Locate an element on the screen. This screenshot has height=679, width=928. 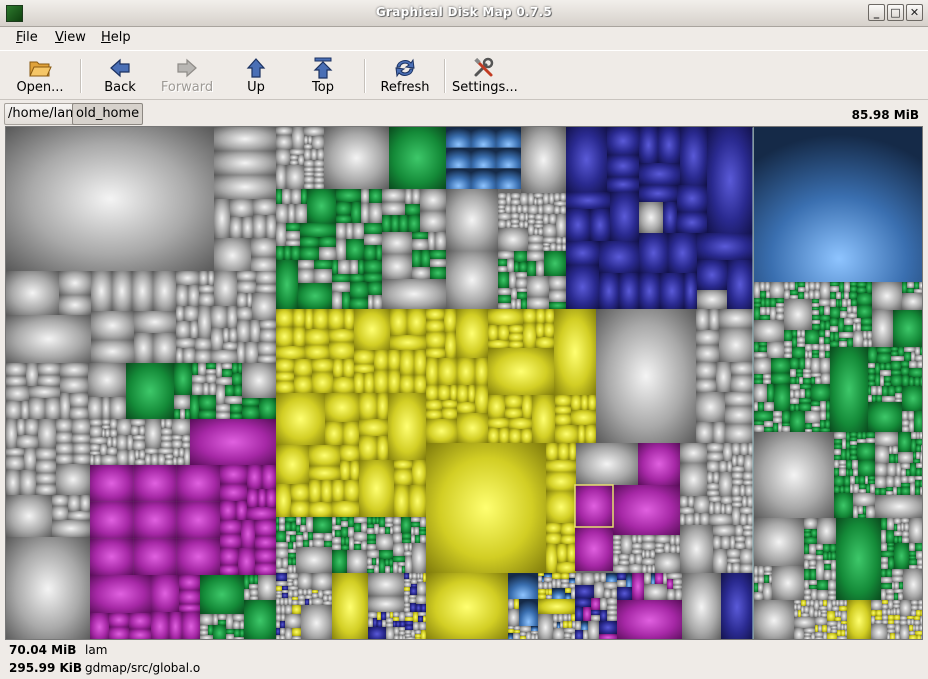
top-button: Top is located at coordinates (323, 76).